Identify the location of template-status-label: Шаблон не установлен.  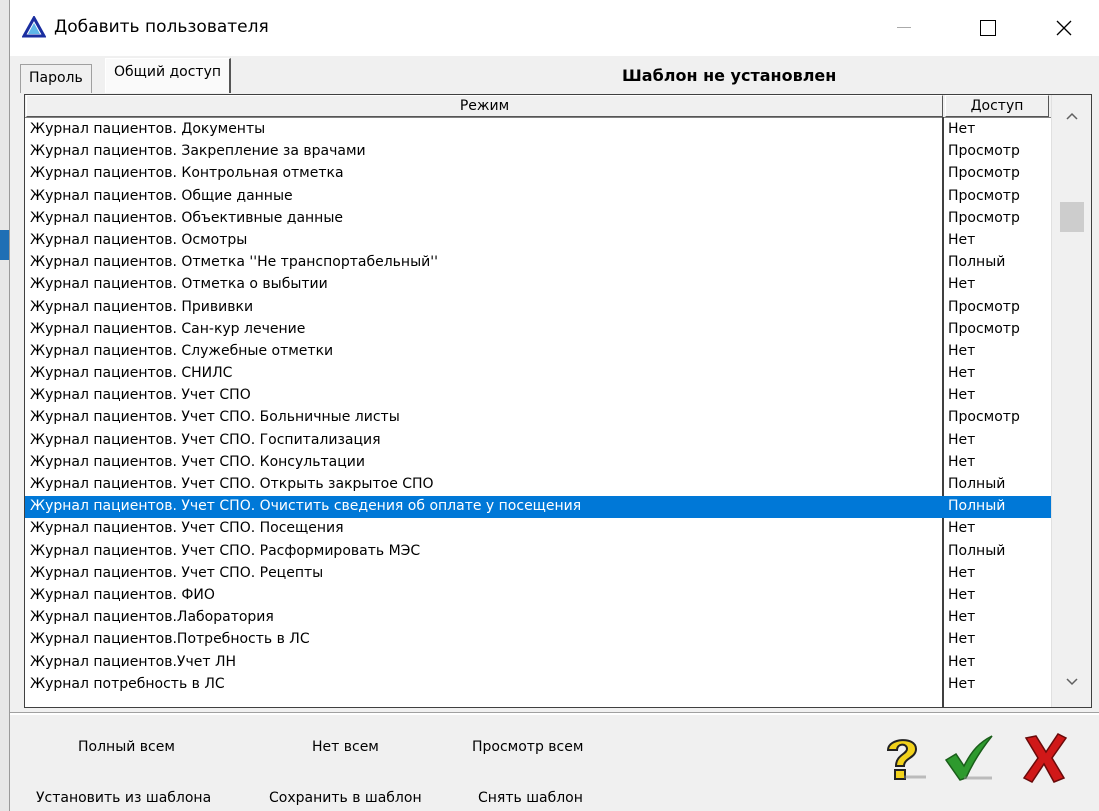
(729, 75).